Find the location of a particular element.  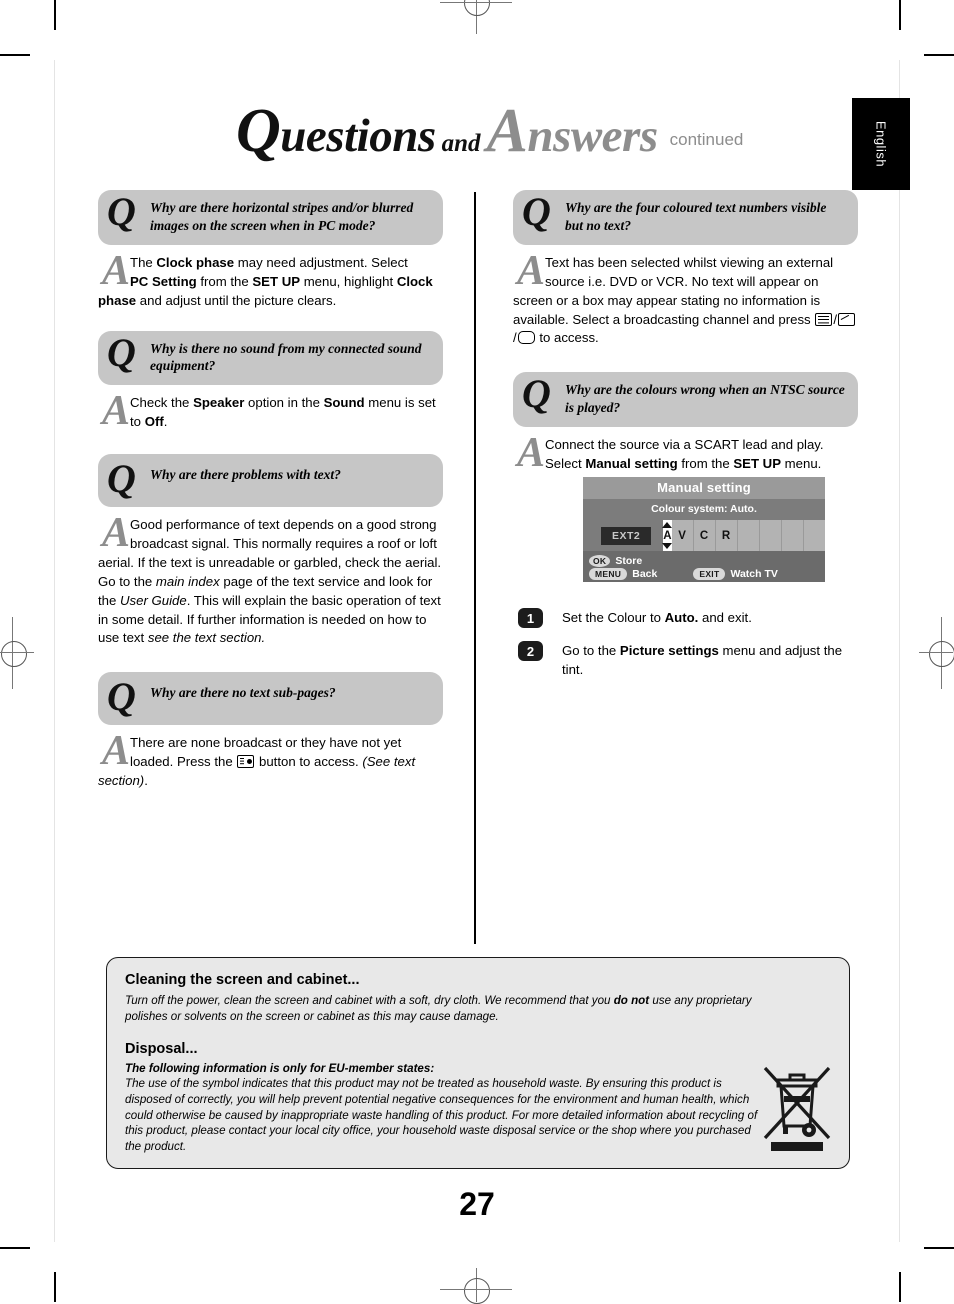

osd-name-cell: R is located at coordinates (726, 535).